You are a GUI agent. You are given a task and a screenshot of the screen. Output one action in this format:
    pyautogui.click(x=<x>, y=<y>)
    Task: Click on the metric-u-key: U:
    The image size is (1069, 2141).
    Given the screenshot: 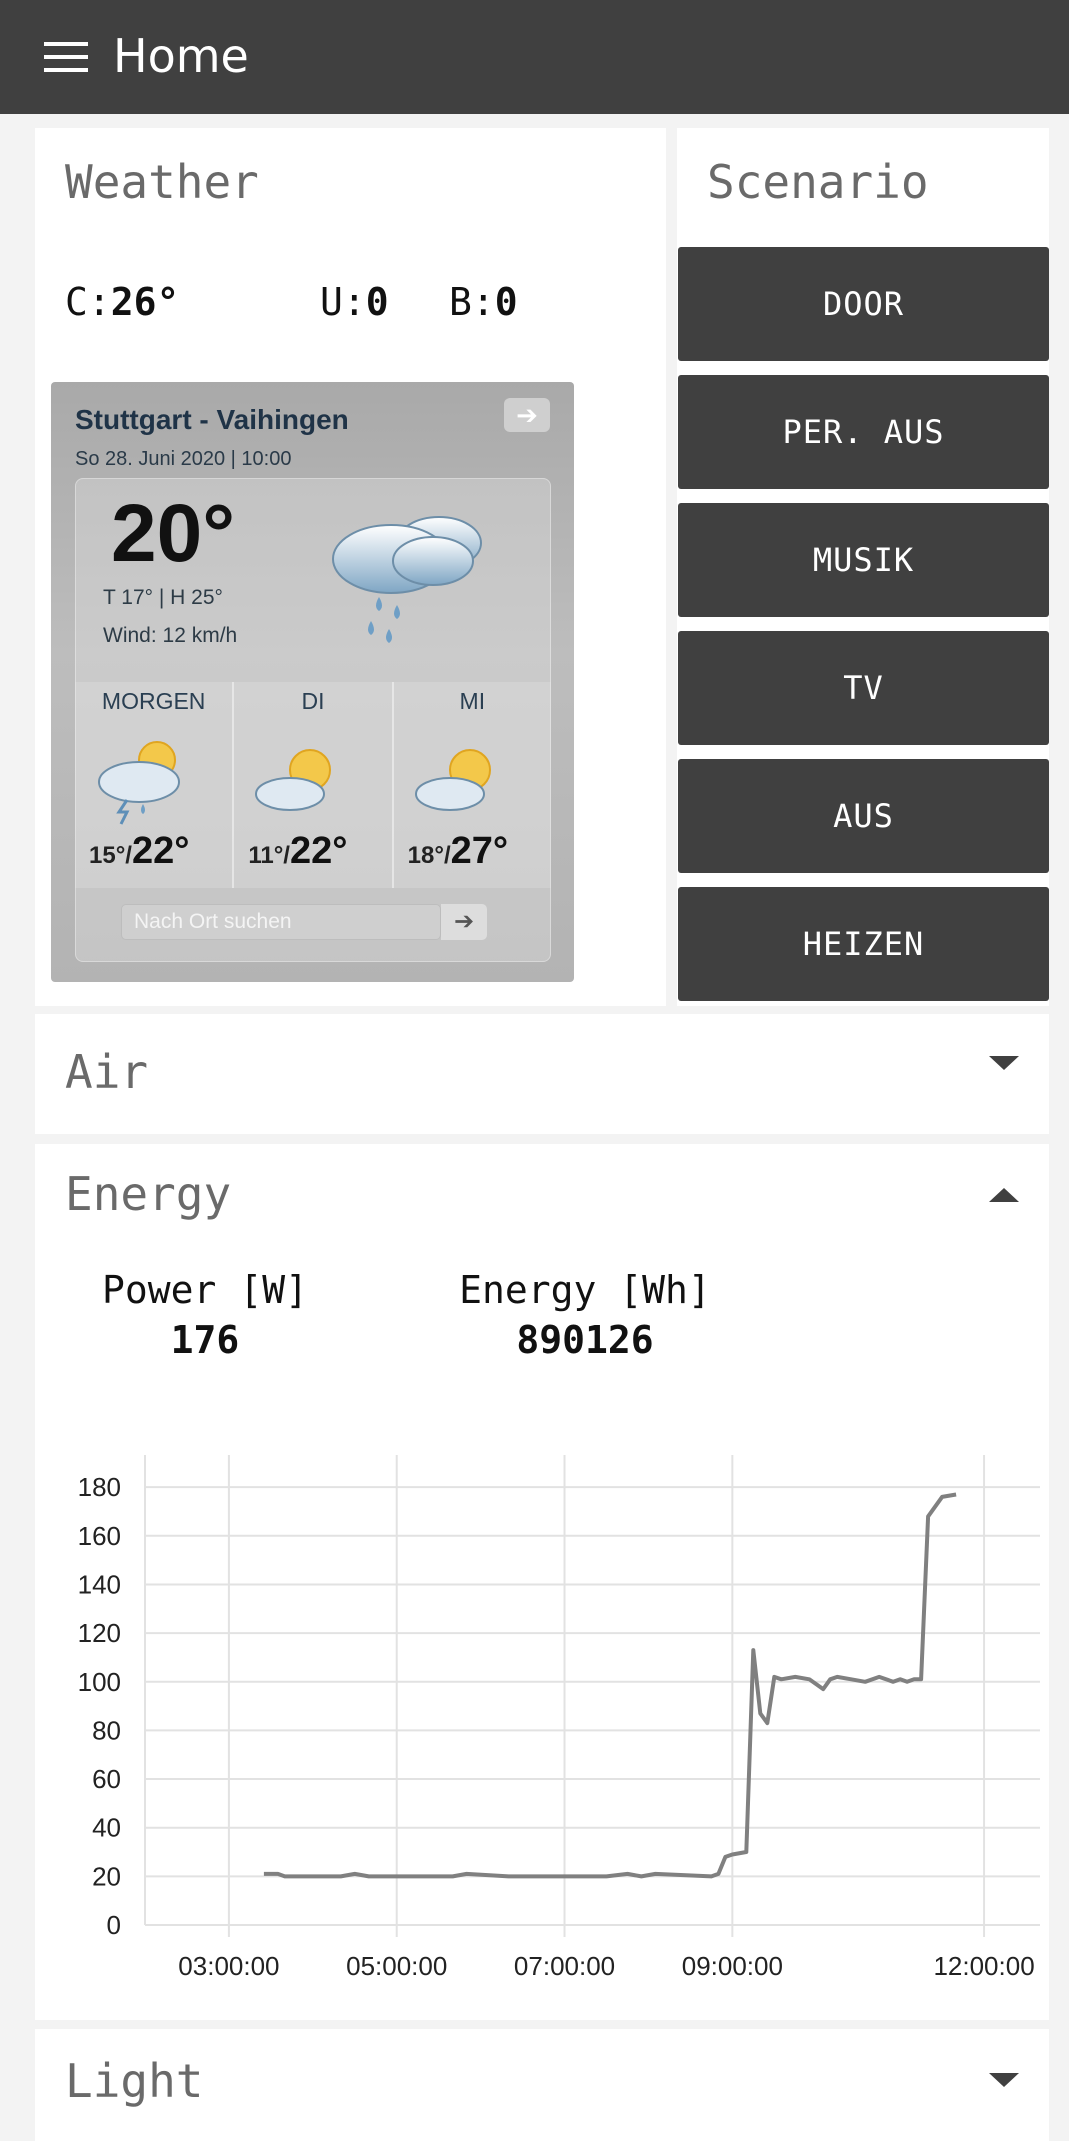 What is the action you would take?
    pyautogui.click(x=343, y=302)
    